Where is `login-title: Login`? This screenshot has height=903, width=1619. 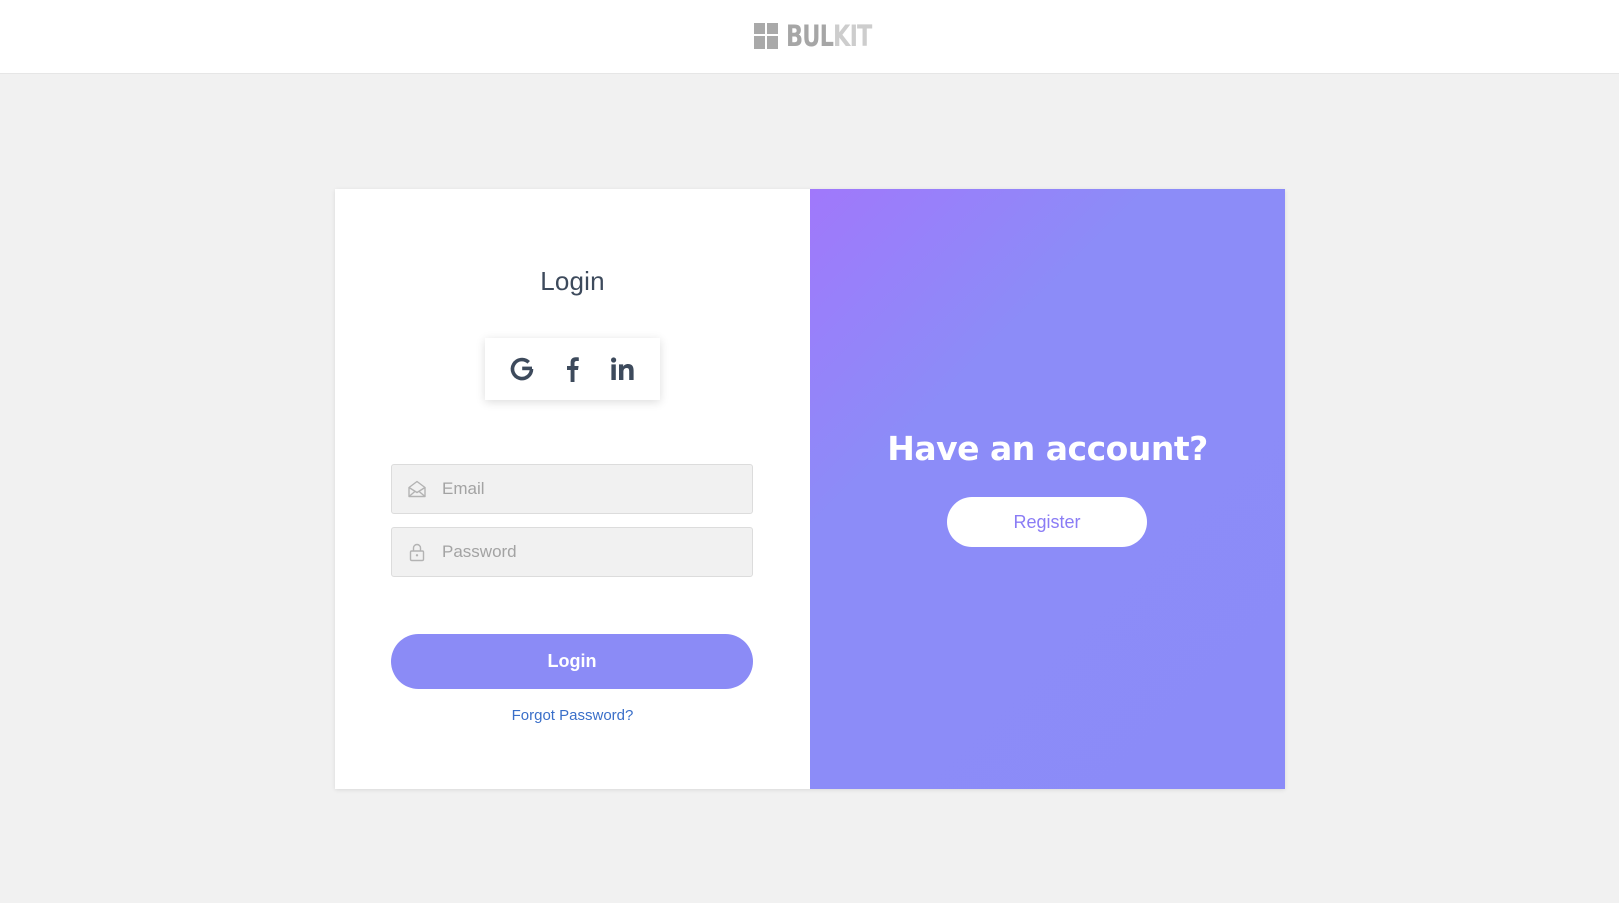 login-title: Login is located at coordinates (572, 281).